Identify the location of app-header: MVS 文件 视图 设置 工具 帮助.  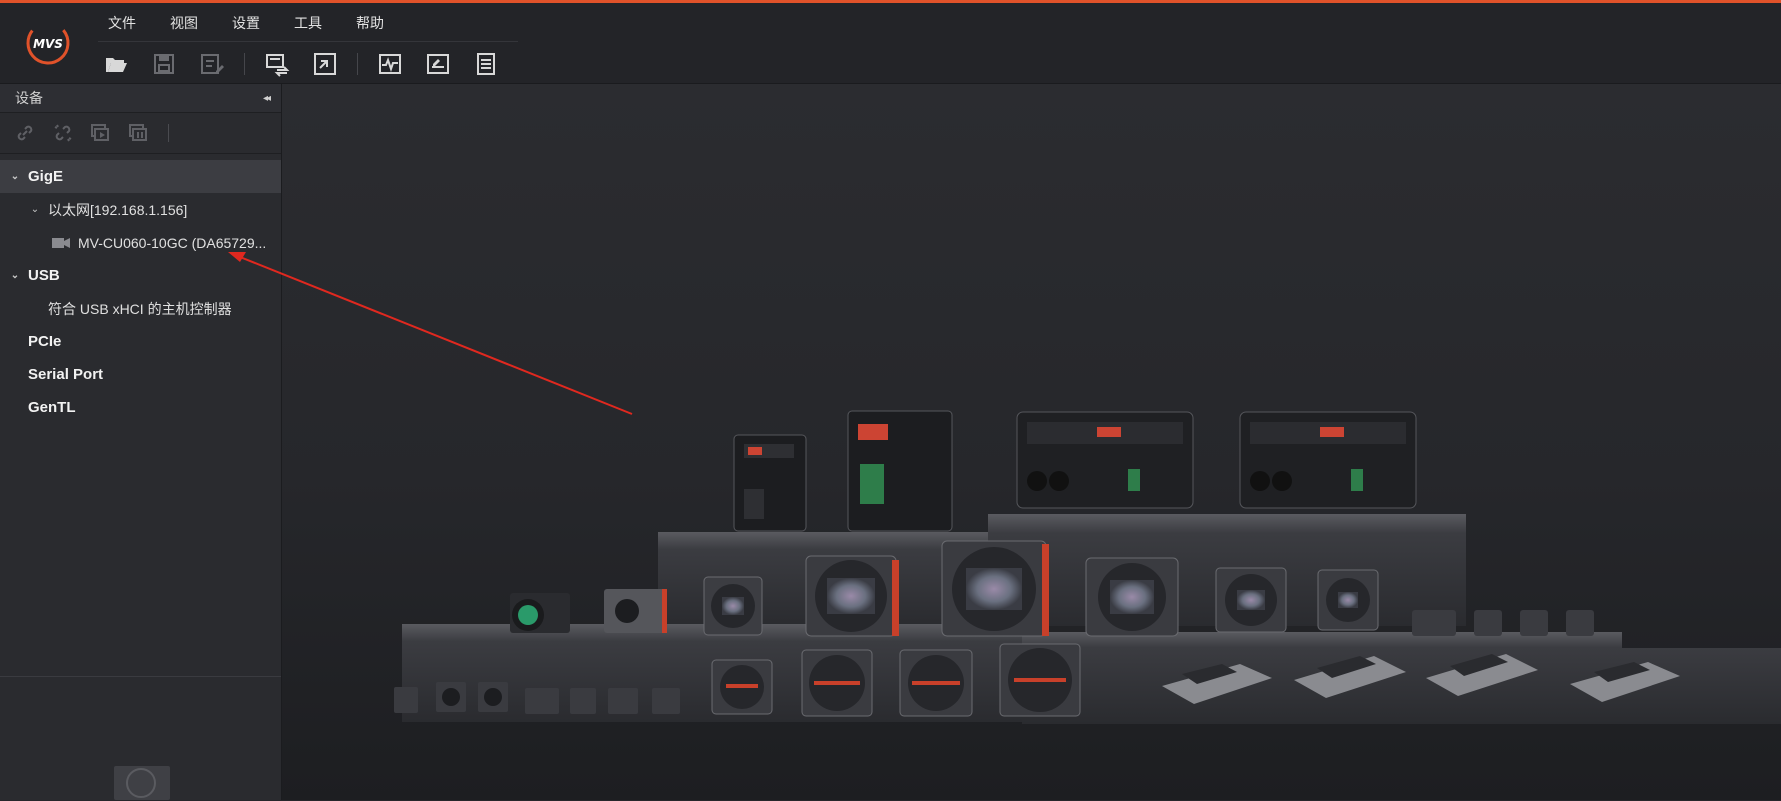
(890, 43).